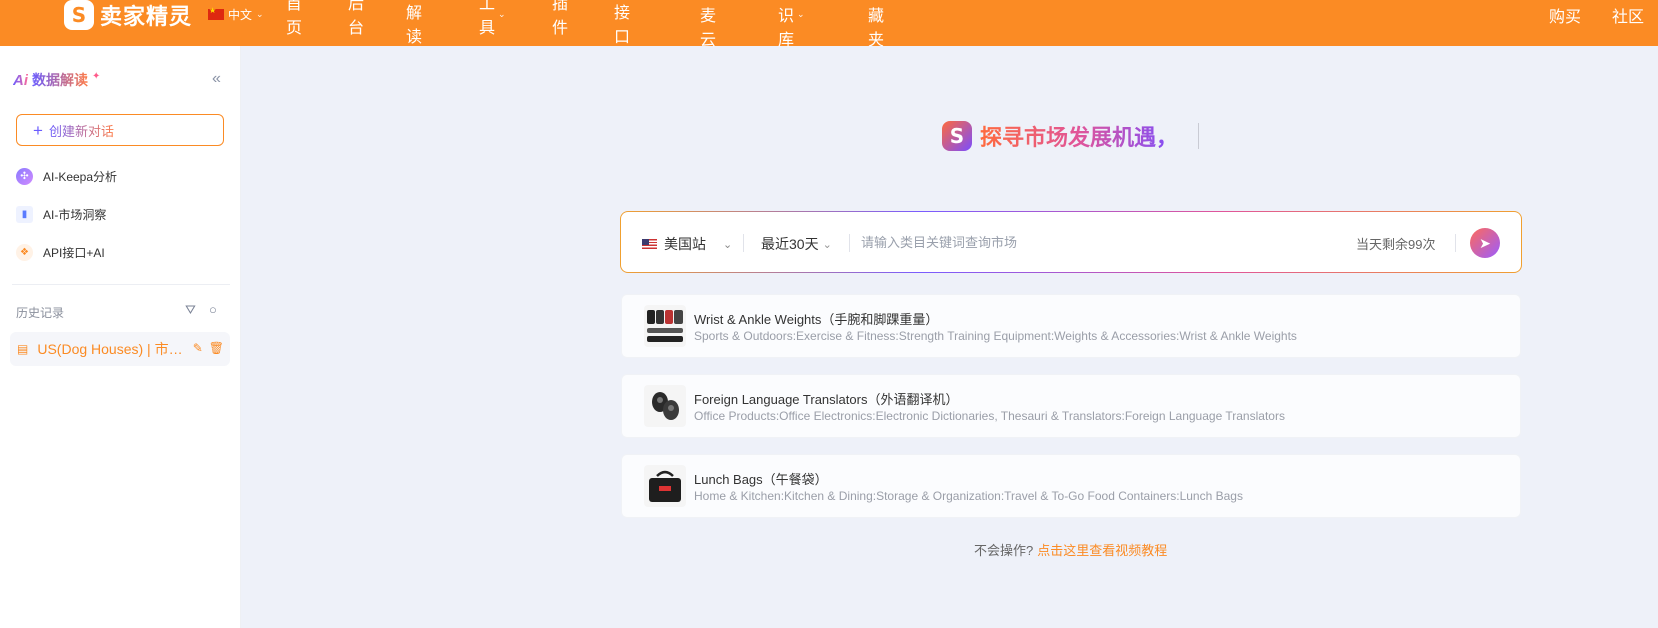 Image resolution: width=1658 pixels, height=628 pixels. Describe the element at coordinates (81, 130) in the screenshot. I see `new-chat-label: 创建新对话` at that location.